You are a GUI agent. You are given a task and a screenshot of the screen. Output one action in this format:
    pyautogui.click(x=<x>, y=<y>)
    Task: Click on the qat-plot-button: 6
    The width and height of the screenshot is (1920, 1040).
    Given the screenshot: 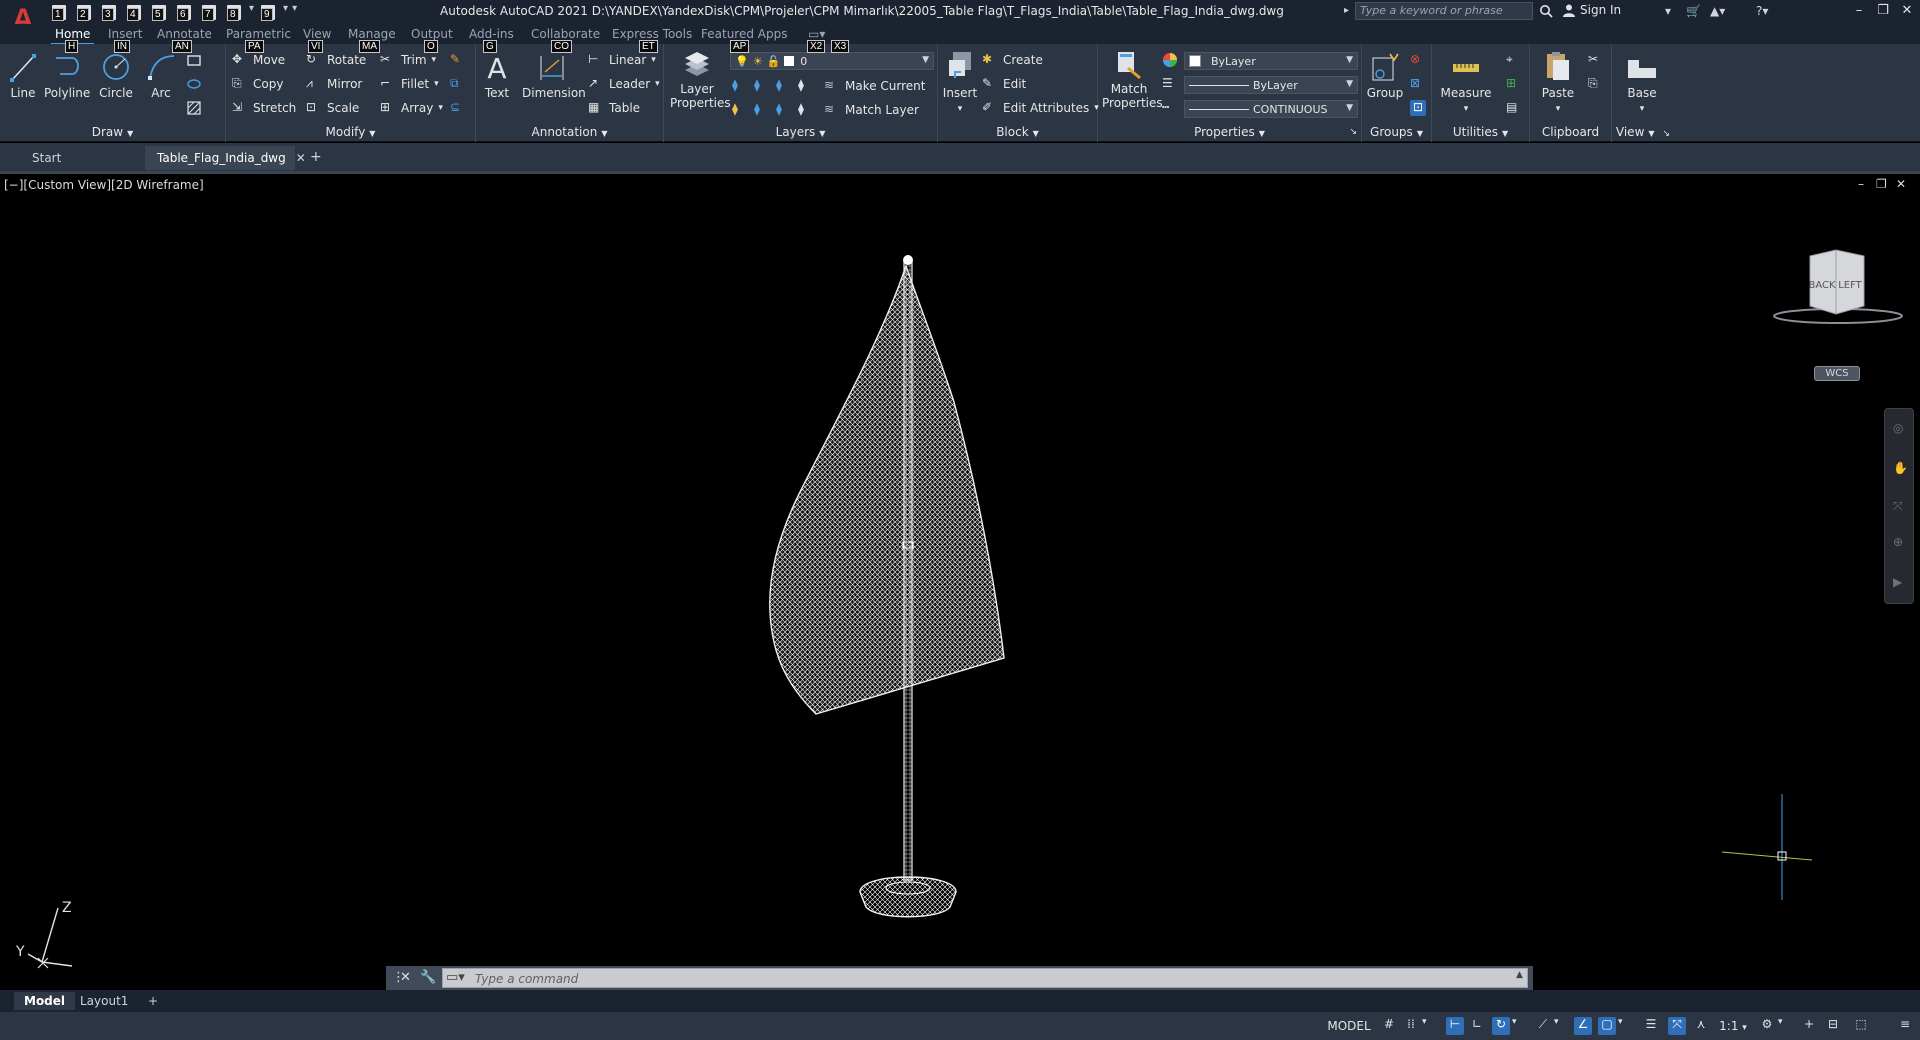 What is the action you would take?
    pyautogui.click(x=184, y=12)
    